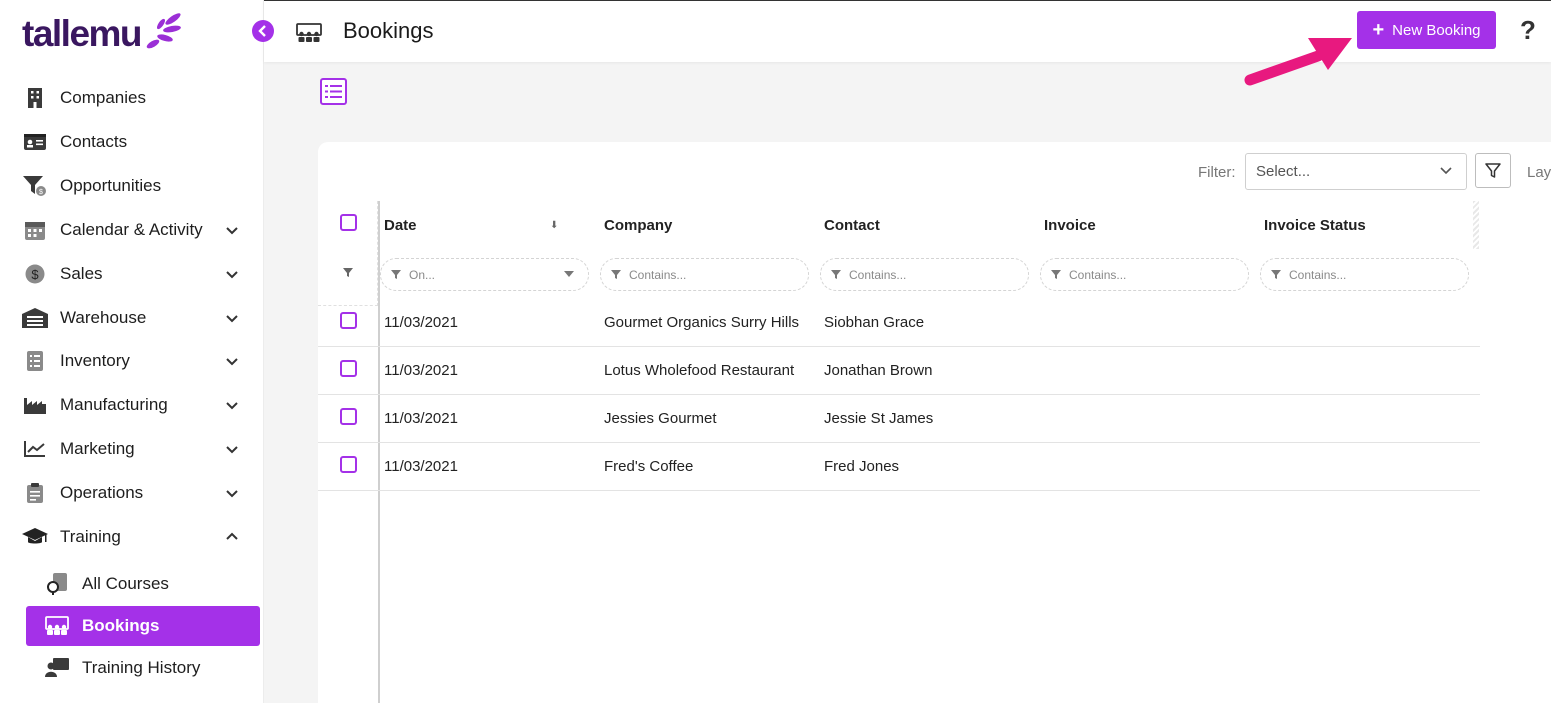 This screenshot has width=1551, height=703. What do you see at coordinates (35, 405) in the screenshot?
I see `factory-icon` at bounding box center [35, 405].